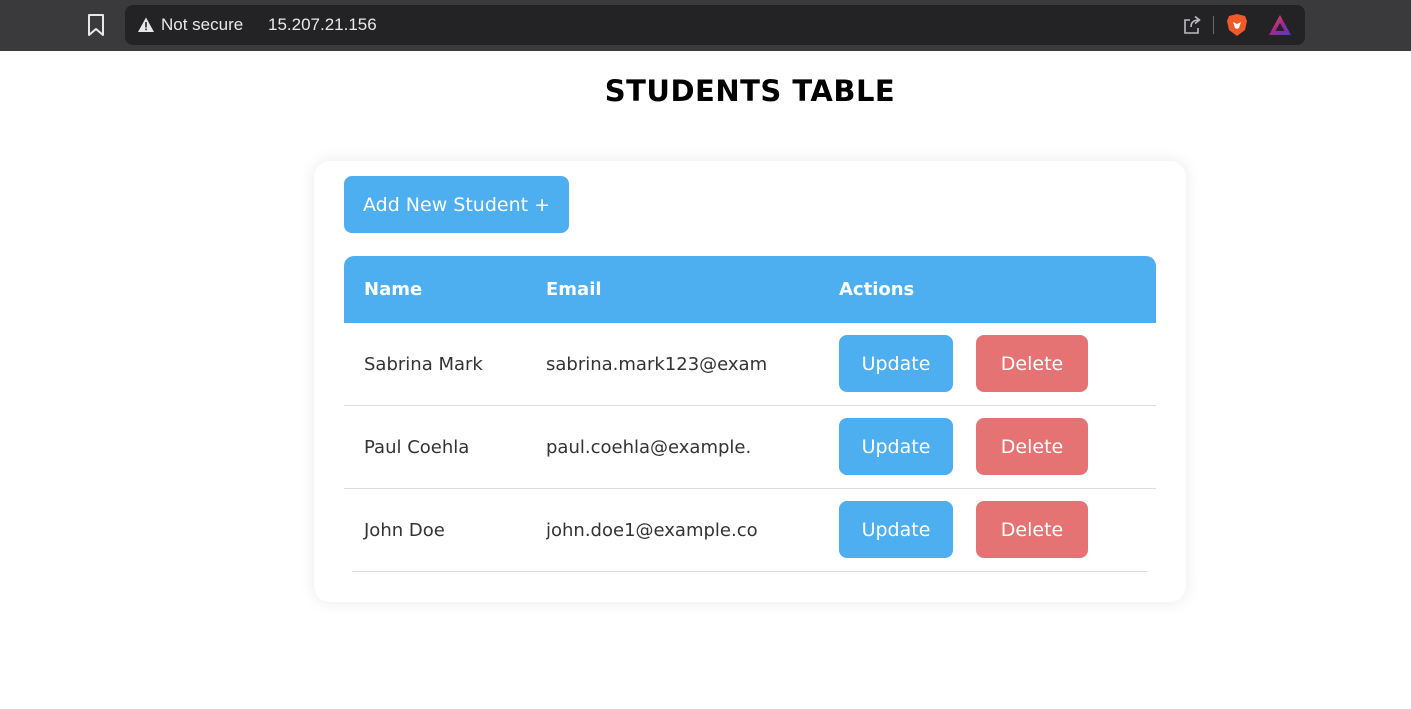  Describe the element at coordinates (1280, 25) in the screenshot. I see `brave-rewards-icon` at that location.